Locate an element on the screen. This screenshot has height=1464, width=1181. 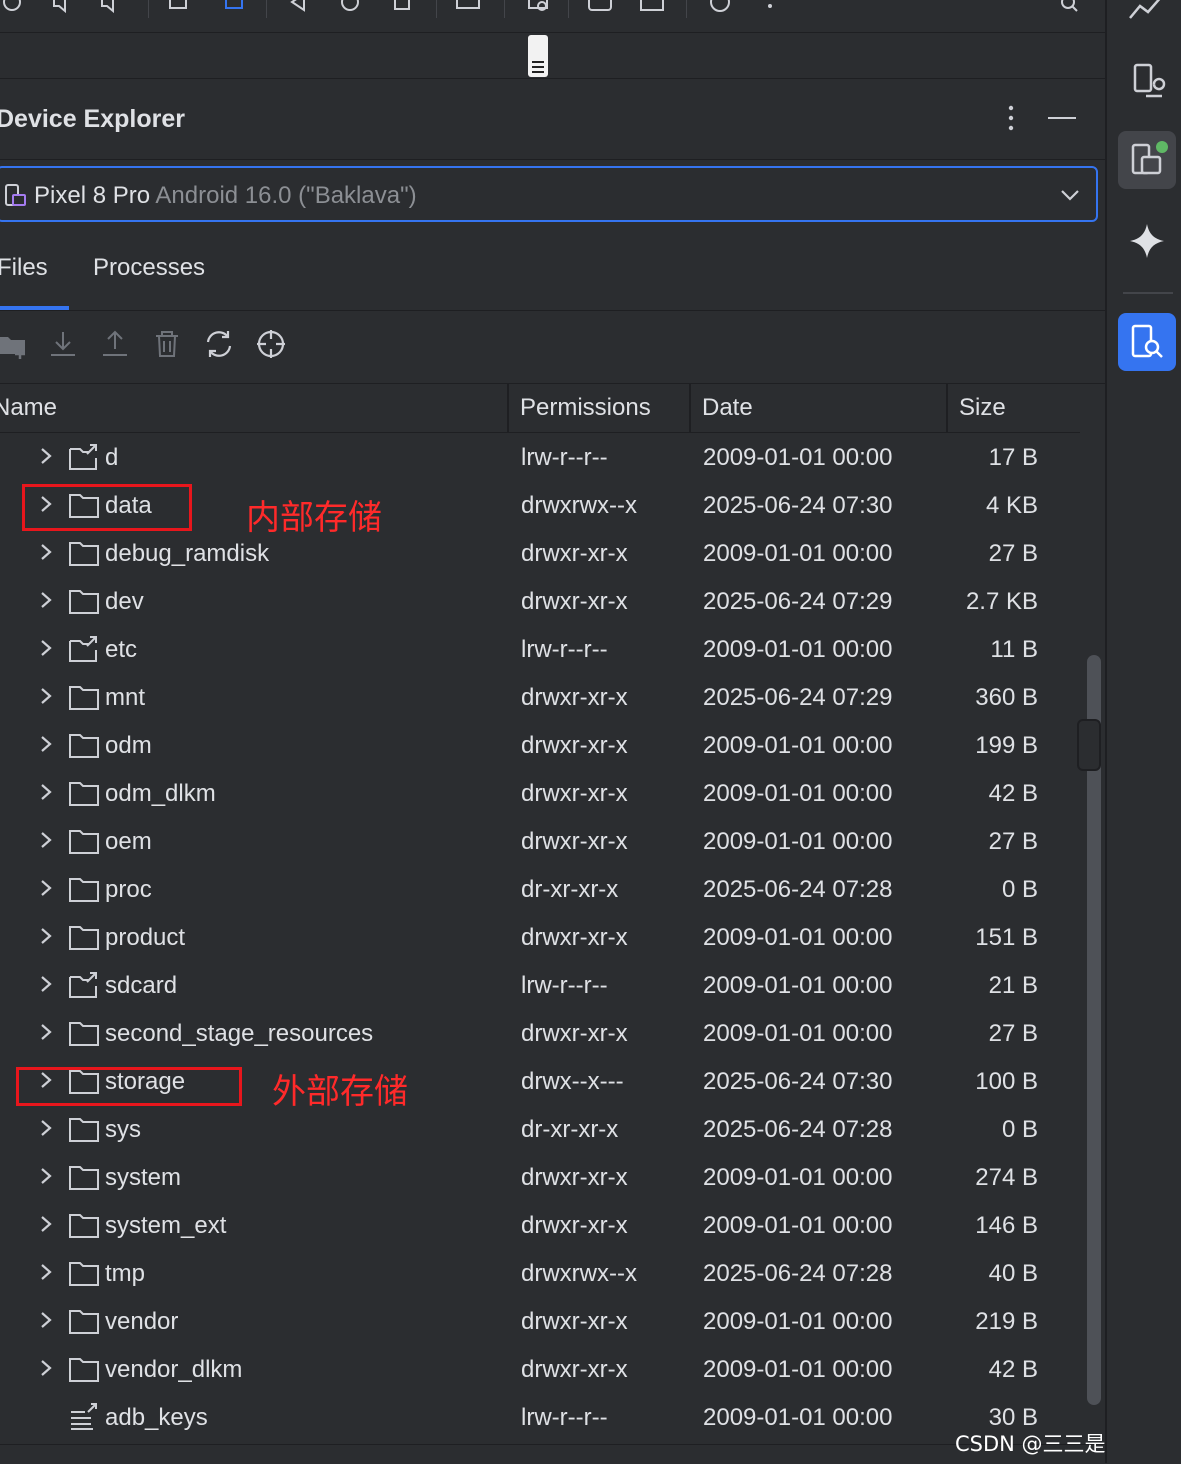
power-icon is located at coordinates (14, 8).